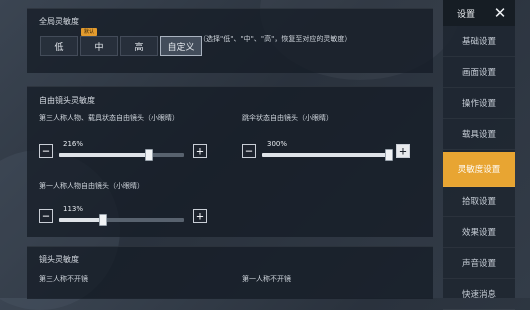  What do you see at coordinates (59, 259) in the screenshot?
I see `camera-sensitivity-title: 镜头灵敏度` at bounding box center [59, 259].